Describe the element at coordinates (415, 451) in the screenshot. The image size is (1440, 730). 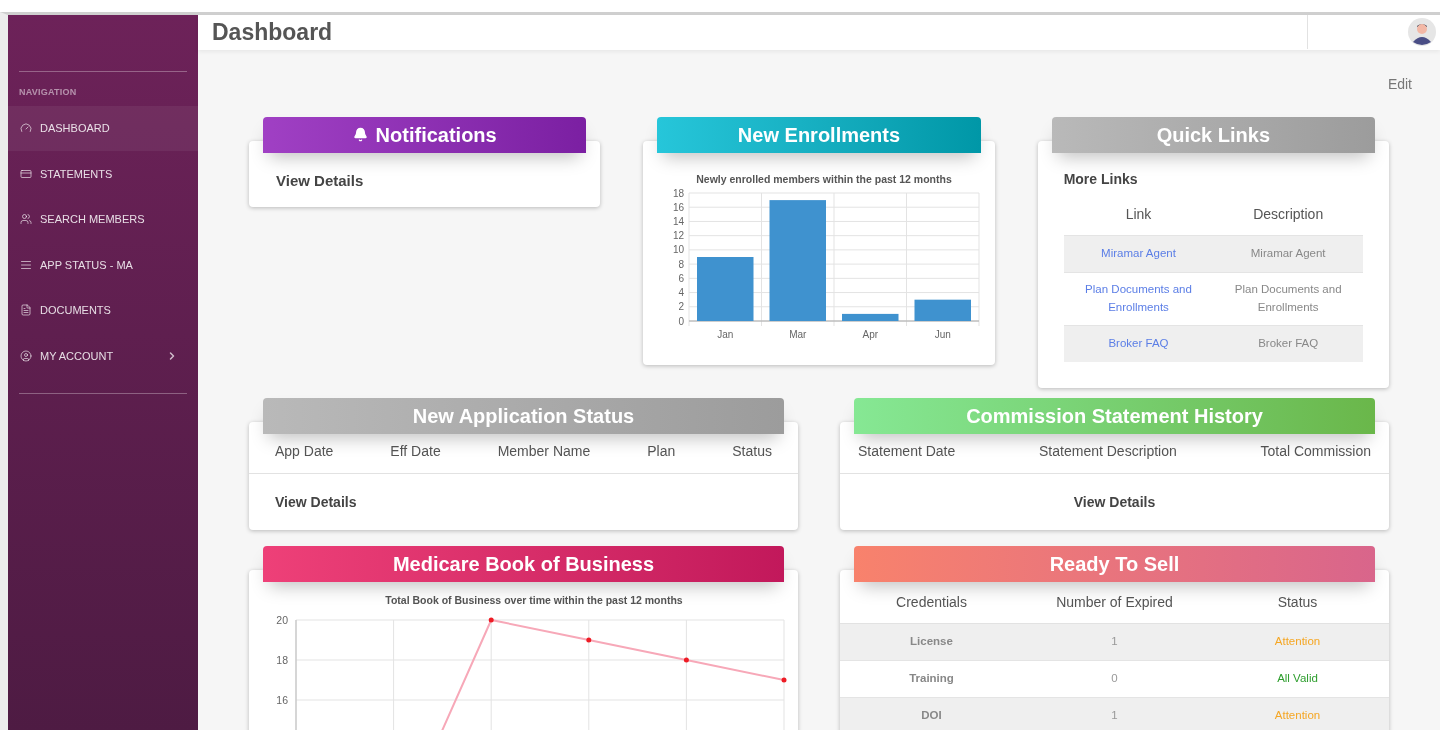
I see `column-header: Eff Date` at that location.